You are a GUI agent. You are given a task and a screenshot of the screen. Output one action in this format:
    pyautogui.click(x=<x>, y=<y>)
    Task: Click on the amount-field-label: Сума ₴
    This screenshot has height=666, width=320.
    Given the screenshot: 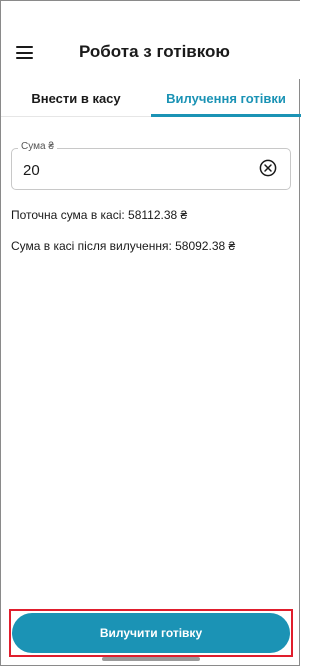 What is the action you would take?
    pyautogui.click(x=37, y=146)
    